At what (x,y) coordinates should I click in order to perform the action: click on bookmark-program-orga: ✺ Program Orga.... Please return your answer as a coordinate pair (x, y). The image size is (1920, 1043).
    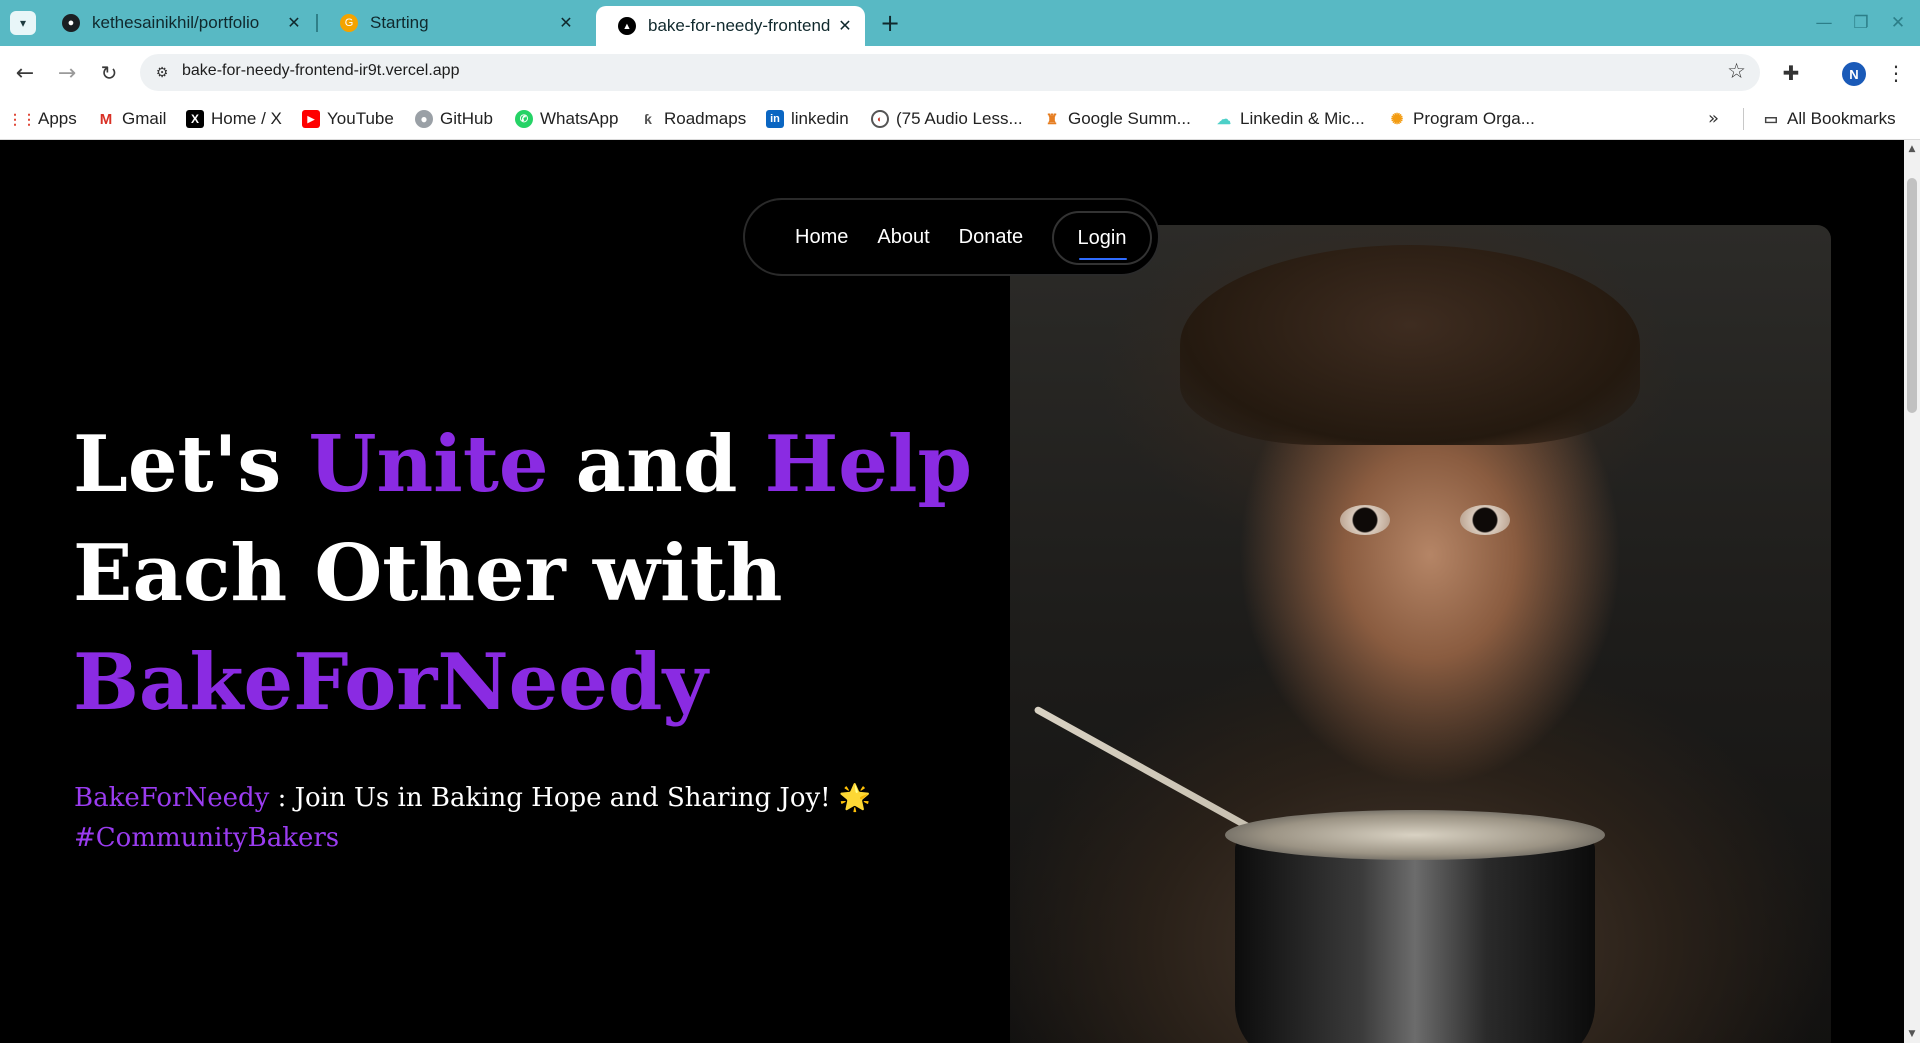
    Looking at the image, I should click on (1461, 119).